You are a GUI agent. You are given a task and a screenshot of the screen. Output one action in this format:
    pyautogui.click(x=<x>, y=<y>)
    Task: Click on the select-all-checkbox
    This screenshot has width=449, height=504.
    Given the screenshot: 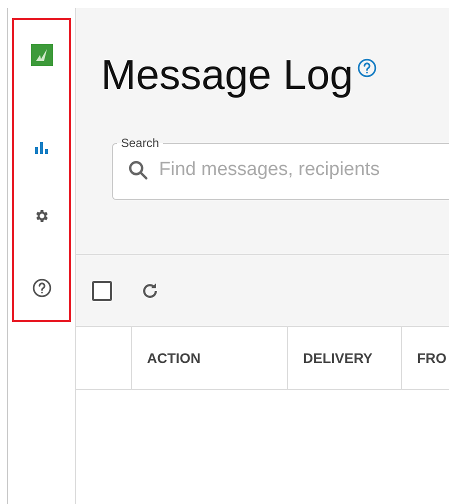 What is the action you would take?
    pyautogui.click(x=102, y=290)
    